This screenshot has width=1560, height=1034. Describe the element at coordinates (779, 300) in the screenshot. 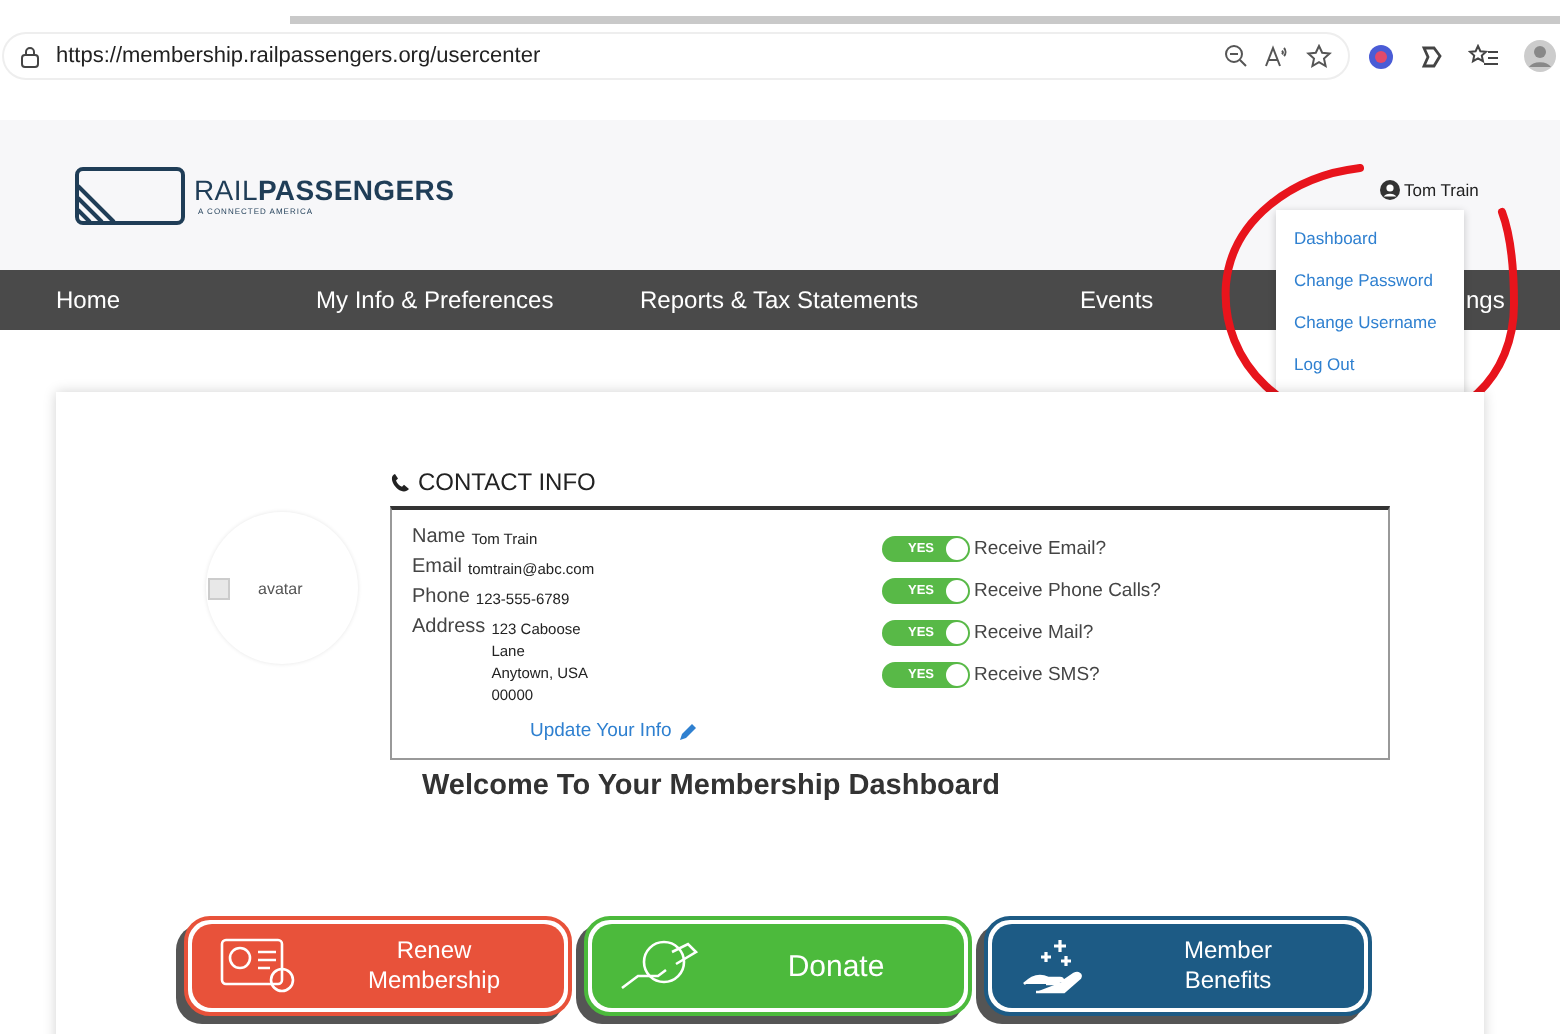

I see `nav-link: Reports & Tax Statements` at that location.